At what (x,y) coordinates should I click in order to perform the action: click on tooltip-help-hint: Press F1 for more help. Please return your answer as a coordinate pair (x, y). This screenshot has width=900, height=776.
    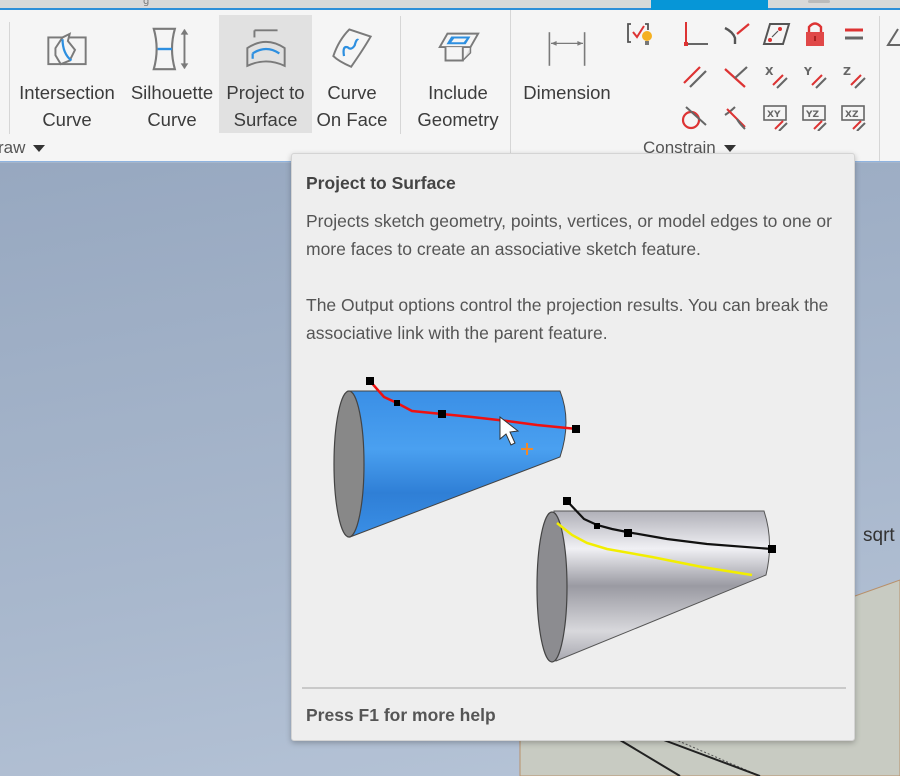
    Looking at the image, I should click on (401, 715).